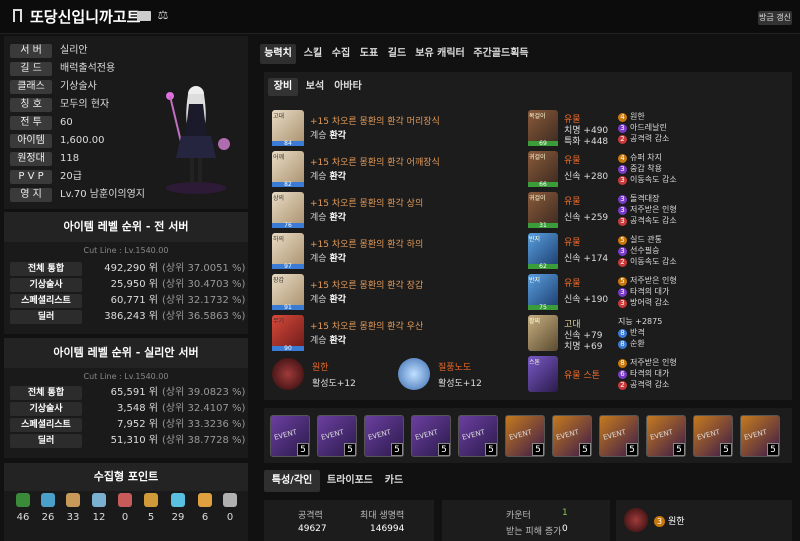 The image size is (800, 541). Describe the element at coordinates (288, 308) in the screenshot. I see `quality-bar: 91` at that location.